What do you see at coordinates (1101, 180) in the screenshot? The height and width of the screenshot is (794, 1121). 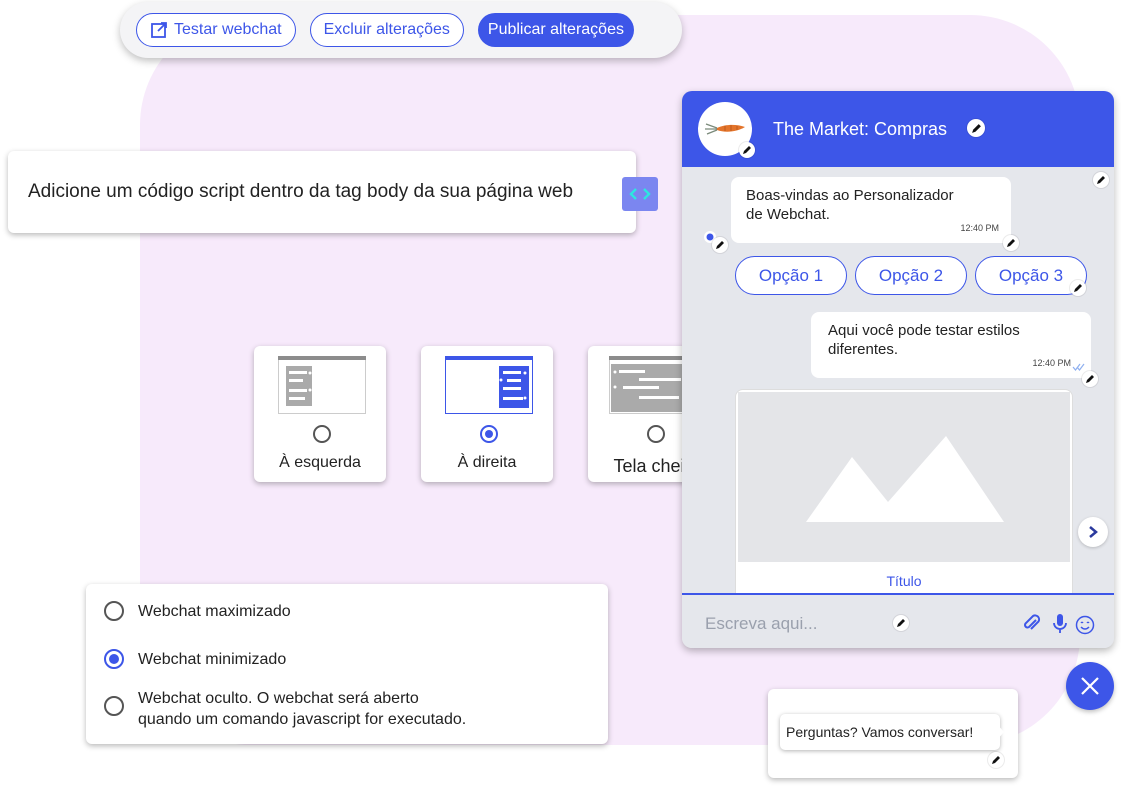 I see `edit-background-pen-icon` at bounding box center [1101, 180].